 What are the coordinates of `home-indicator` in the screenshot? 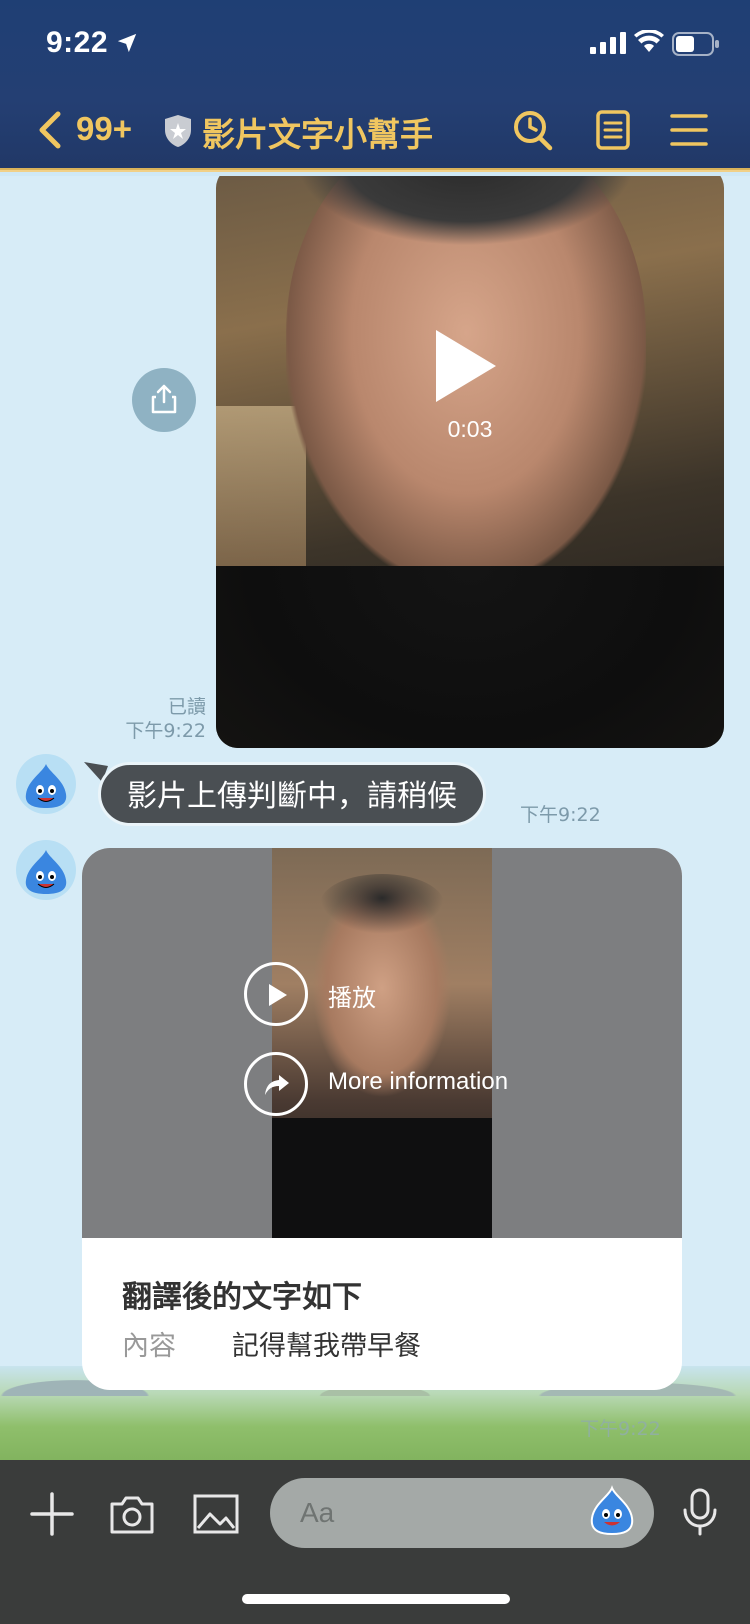 It's located at (376, 1599).